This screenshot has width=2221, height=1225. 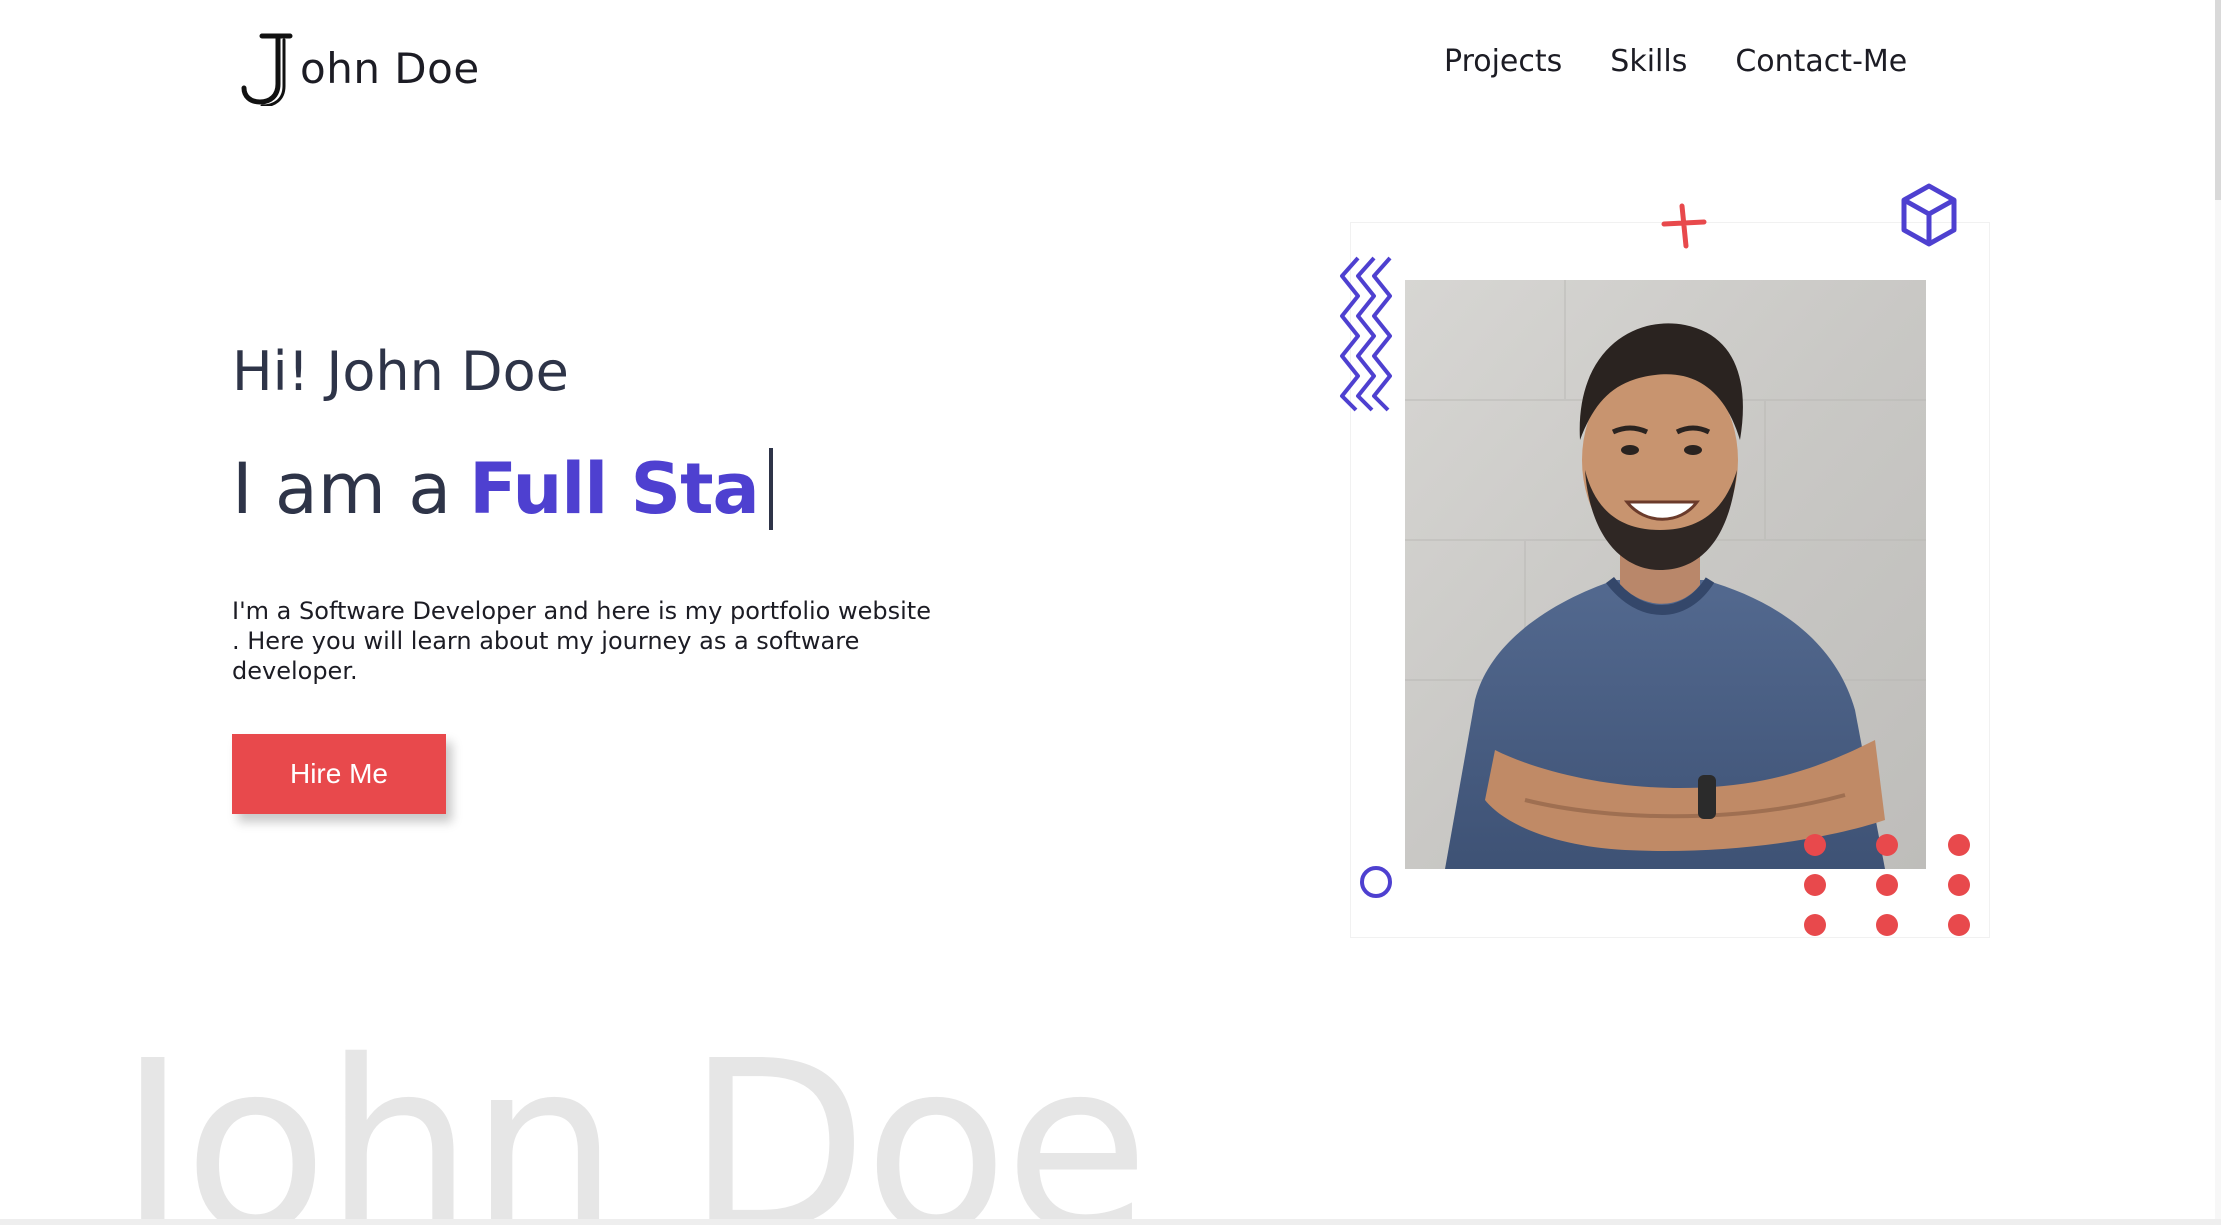 I want to click on scrollbar-thumb, so click(x=2218, y=100).